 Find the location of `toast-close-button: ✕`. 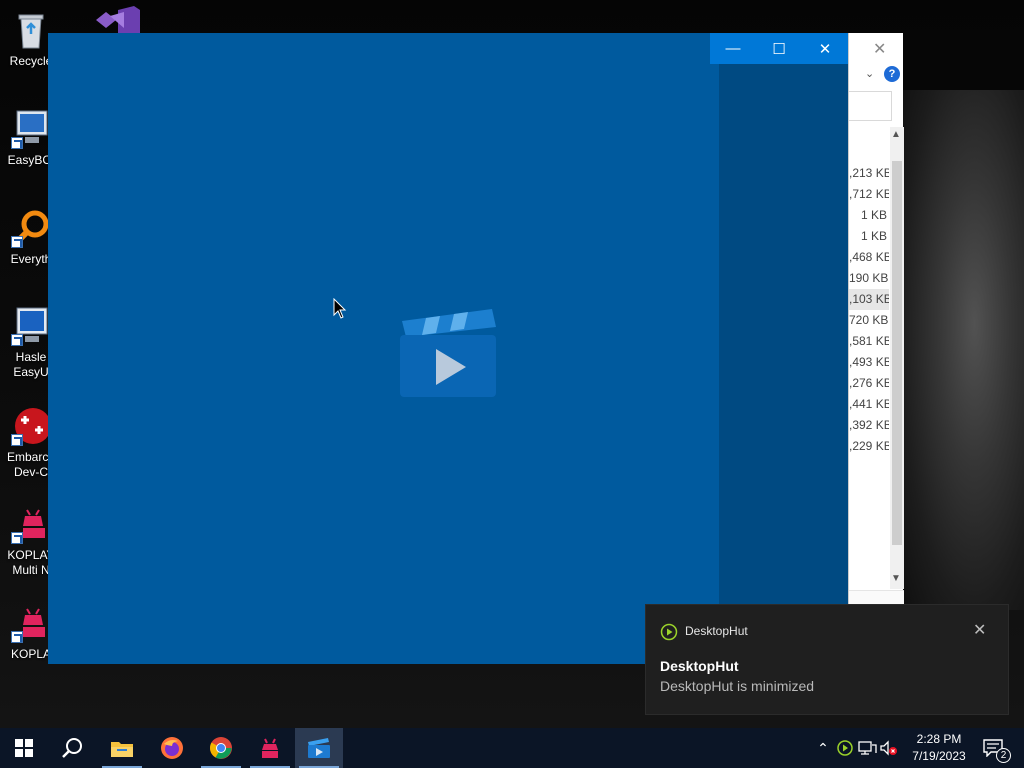

toast-close-button: ✕ is located at coordinates (979, 630).